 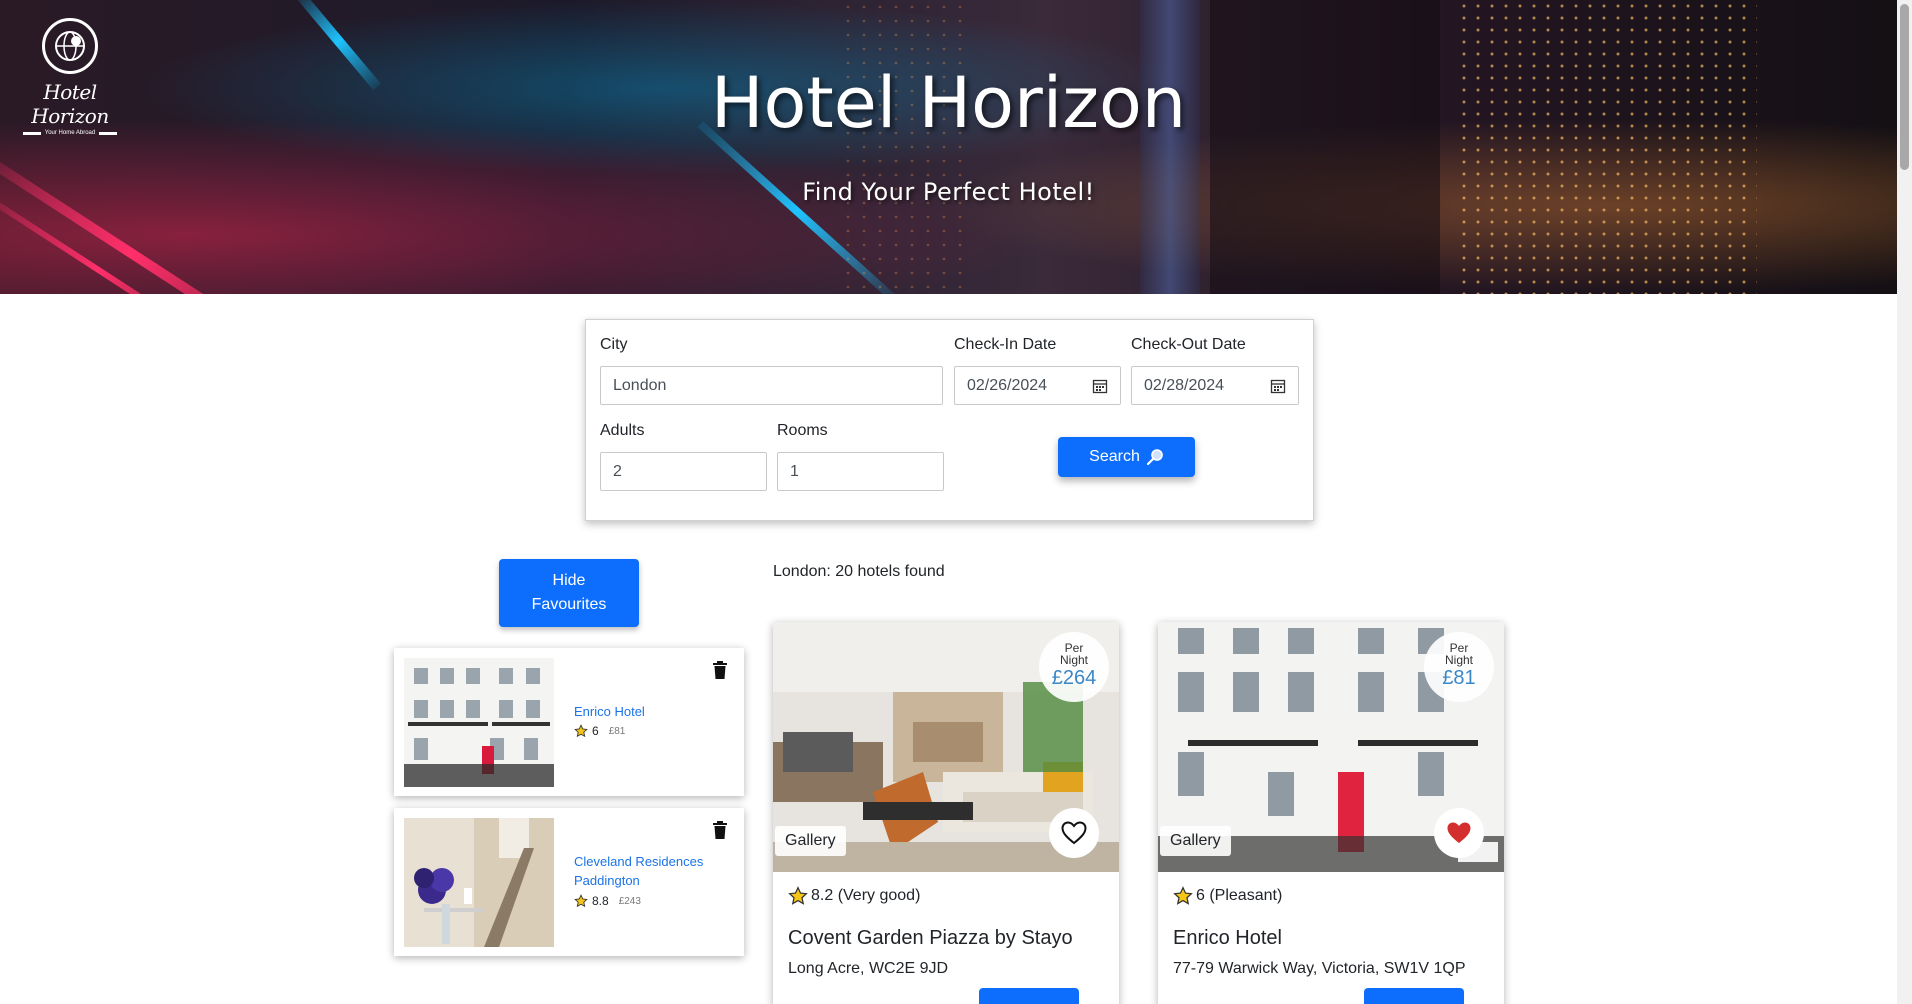 I want to click on hotel-rating: 8.2 (Very good), so click(x=854, y=896).